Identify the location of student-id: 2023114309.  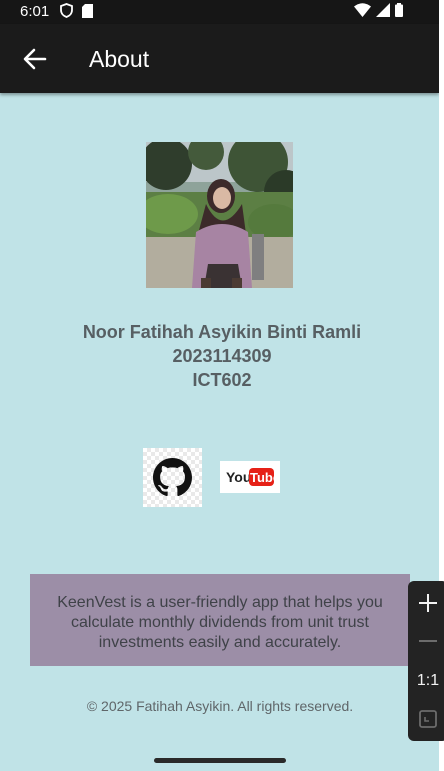
(222, 356).